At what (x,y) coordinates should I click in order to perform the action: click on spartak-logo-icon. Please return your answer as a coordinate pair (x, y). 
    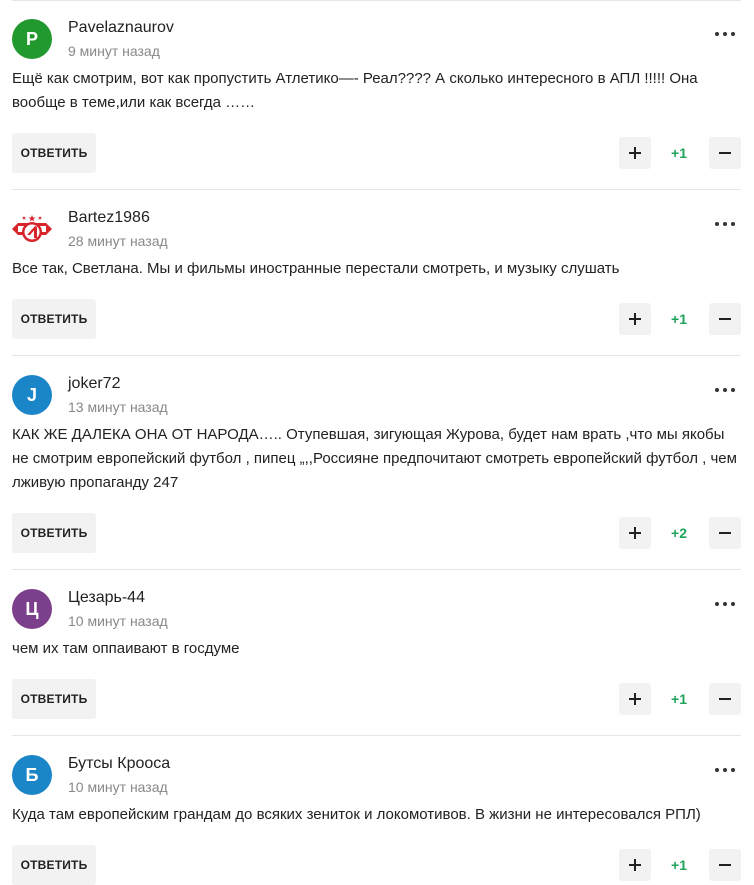
    Looking at the image, I should click on (32, 228).